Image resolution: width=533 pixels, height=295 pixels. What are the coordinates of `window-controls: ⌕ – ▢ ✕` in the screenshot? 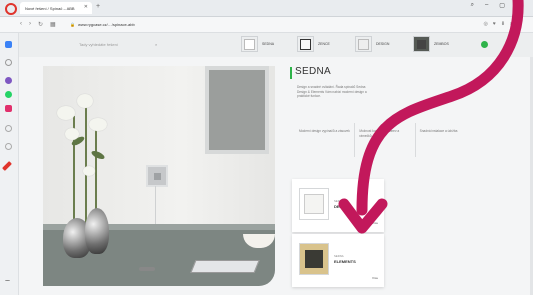 It's located at (496, 5).